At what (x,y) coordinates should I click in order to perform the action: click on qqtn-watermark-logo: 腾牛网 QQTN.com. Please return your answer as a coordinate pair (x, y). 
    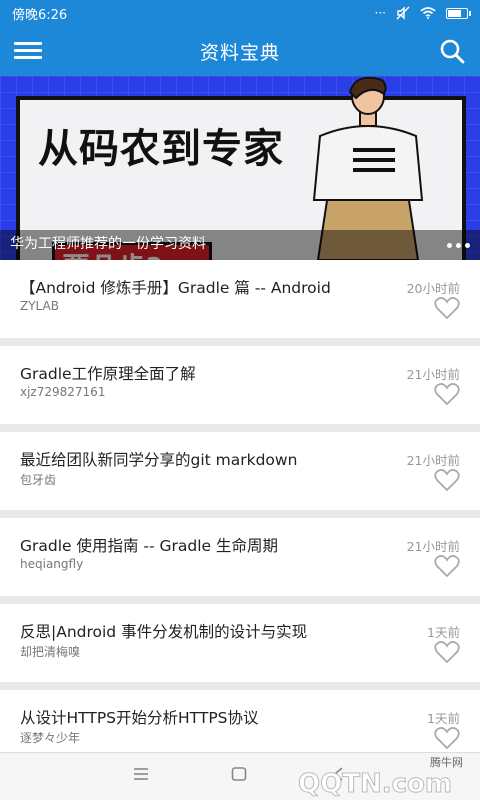
    Looking at the image, I should click on (381, 776).